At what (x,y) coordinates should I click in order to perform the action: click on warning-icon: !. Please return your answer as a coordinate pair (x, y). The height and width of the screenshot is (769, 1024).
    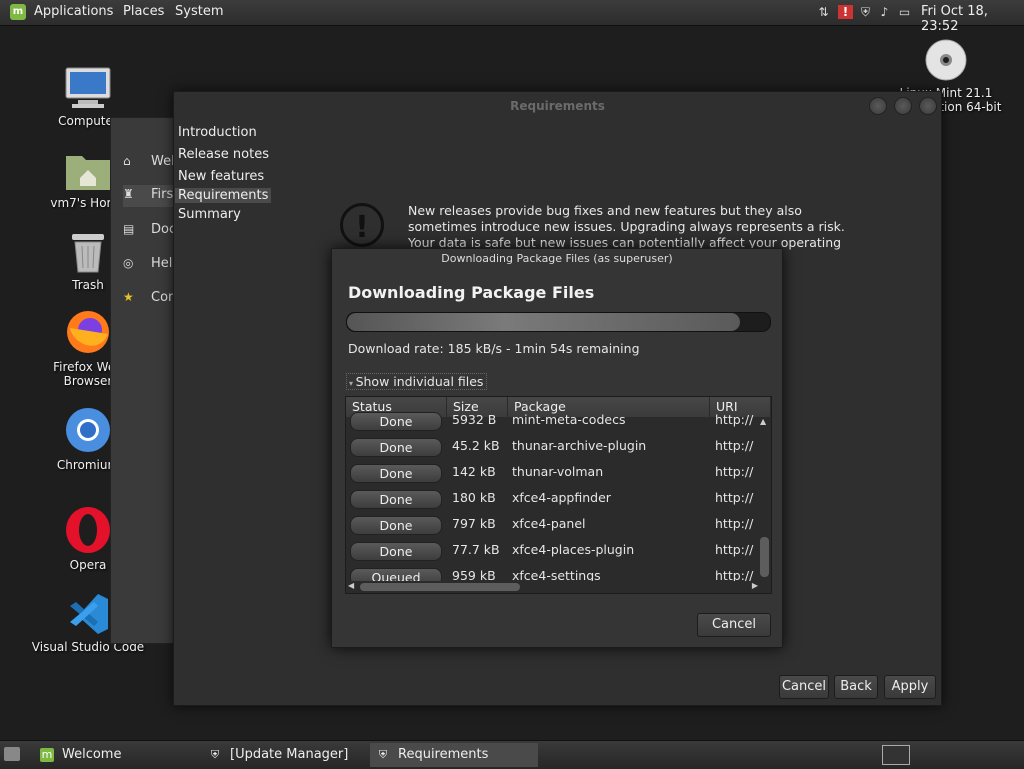
    Looking at the image, I should click on (362, 225).